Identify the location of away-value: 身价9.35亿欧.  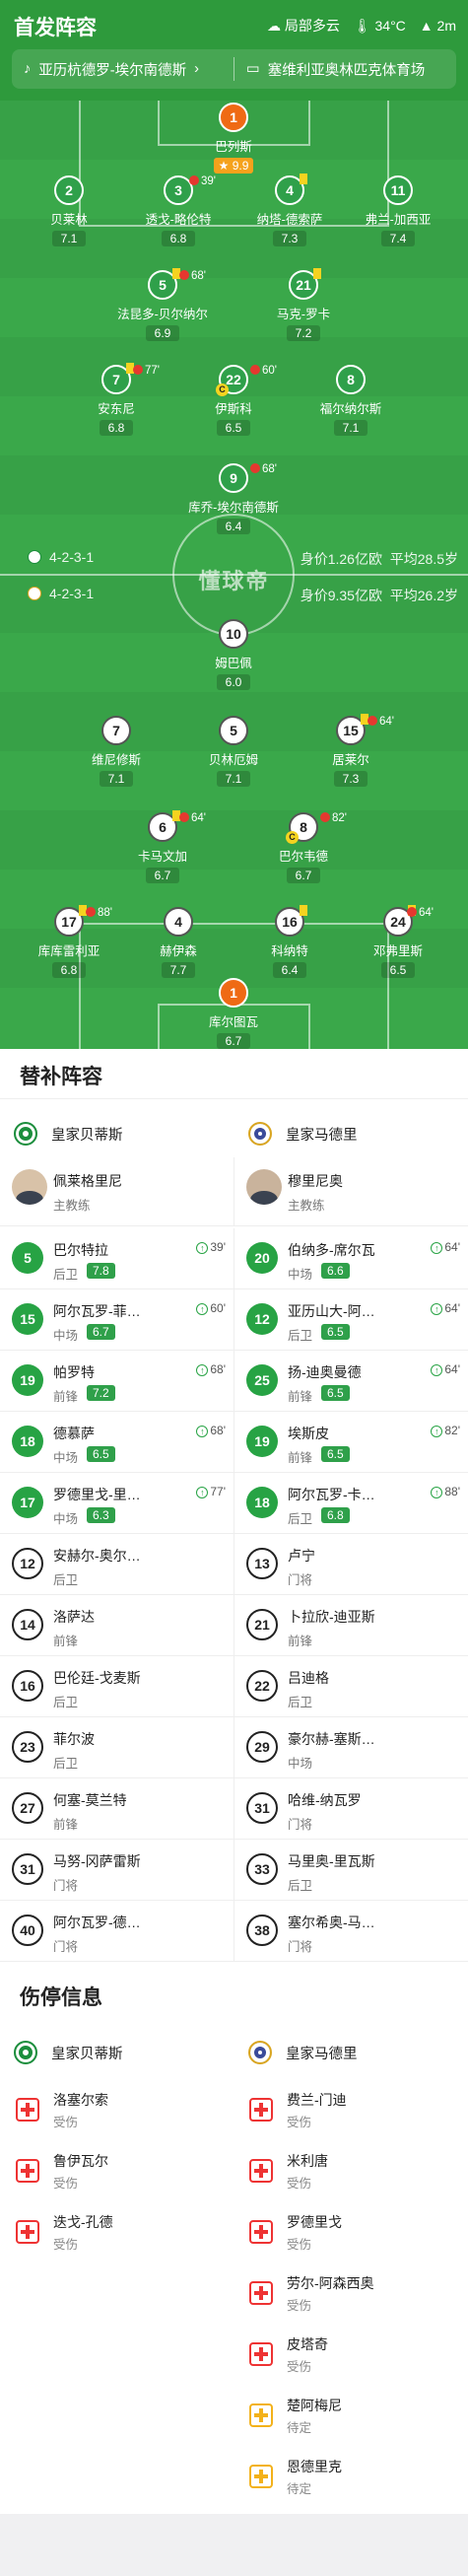
(341, 595).